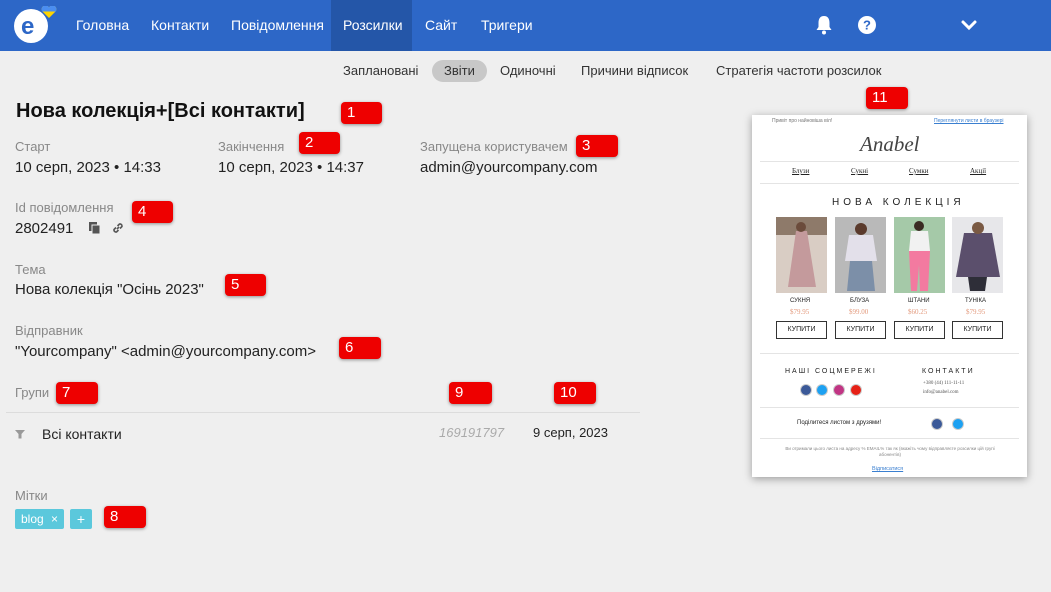 The width and height of the screenshot is (1051, 592). What do you see at coordinates (44, 228) in the screenshot?
I see `message-id-value: 2802491` at bounding box center [44, 228].